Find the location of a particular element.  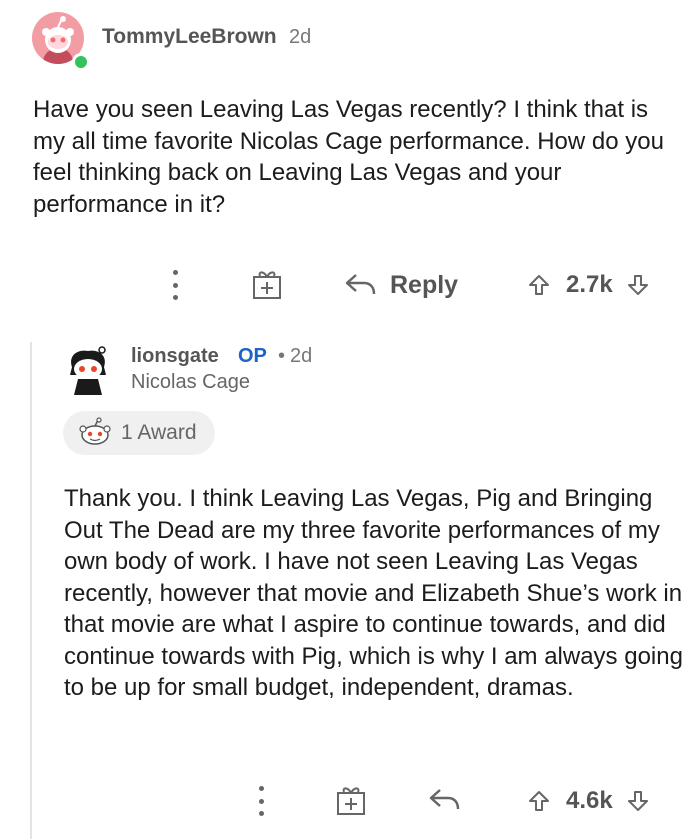

avatar is located at coordinates (88, 371).